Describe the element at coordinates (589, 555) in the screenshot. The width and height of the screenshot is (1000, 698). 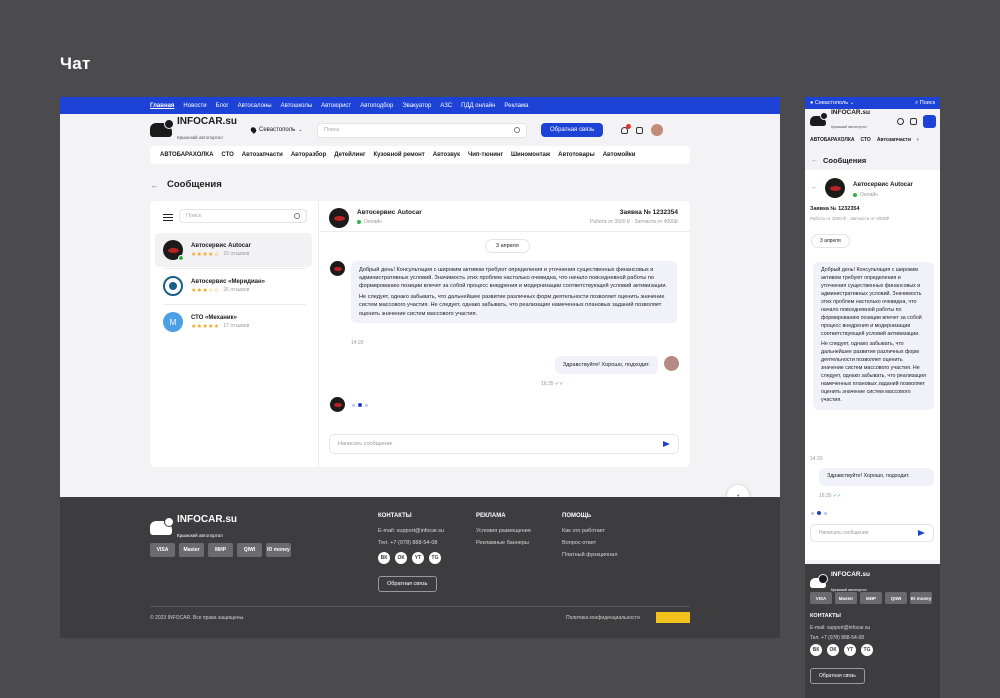
I see `help-link: Платный функционал` at that location.